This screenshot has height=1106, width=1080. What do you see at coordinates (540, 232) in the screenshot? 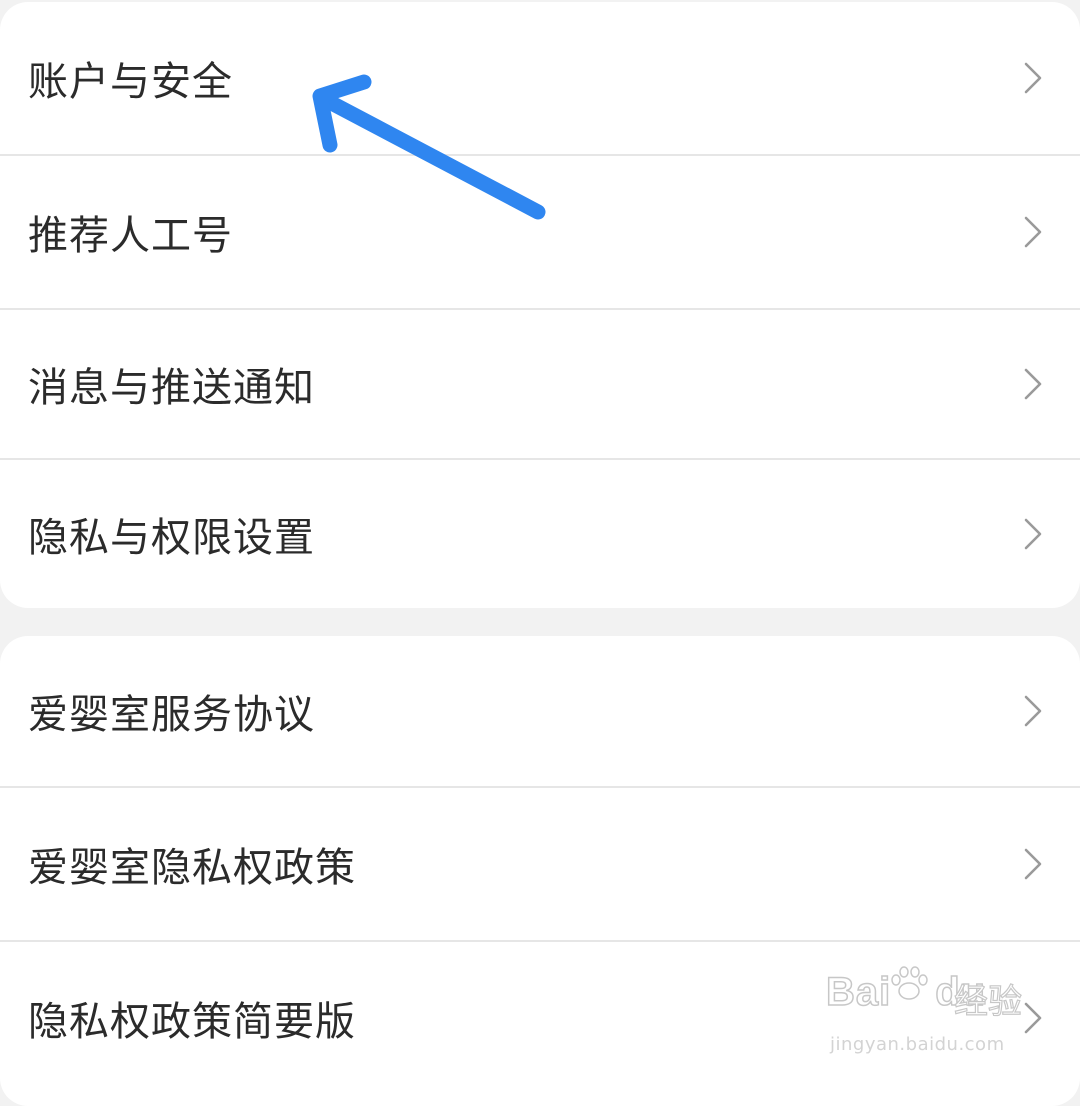
I see `referrer-id-item: 推荐人工号` at bounding box center [540, 232].